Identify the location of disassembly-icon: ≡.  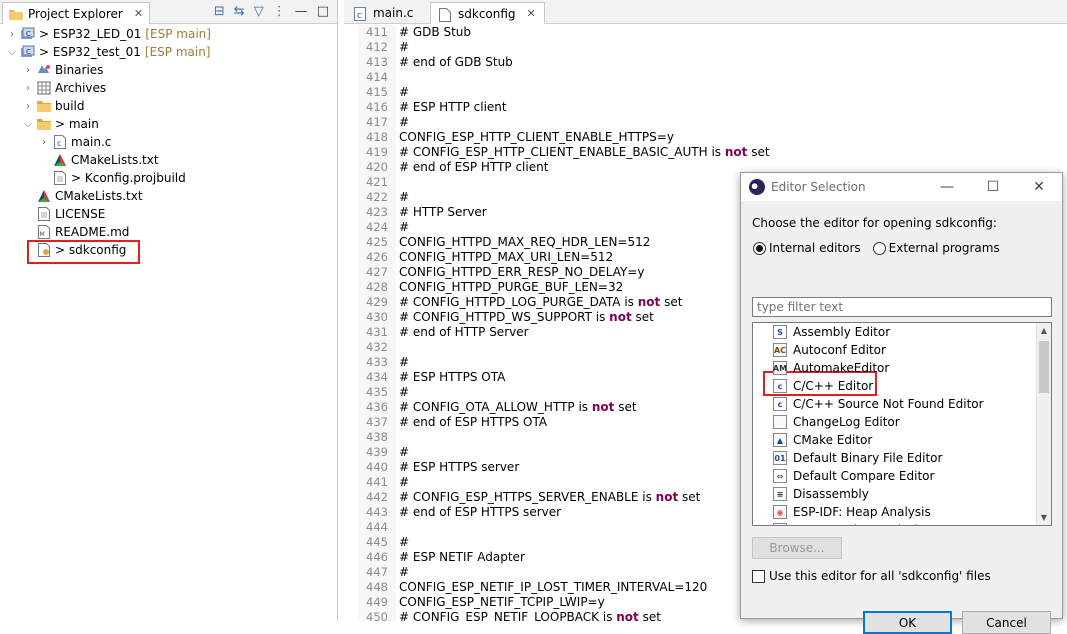
(780, 494).